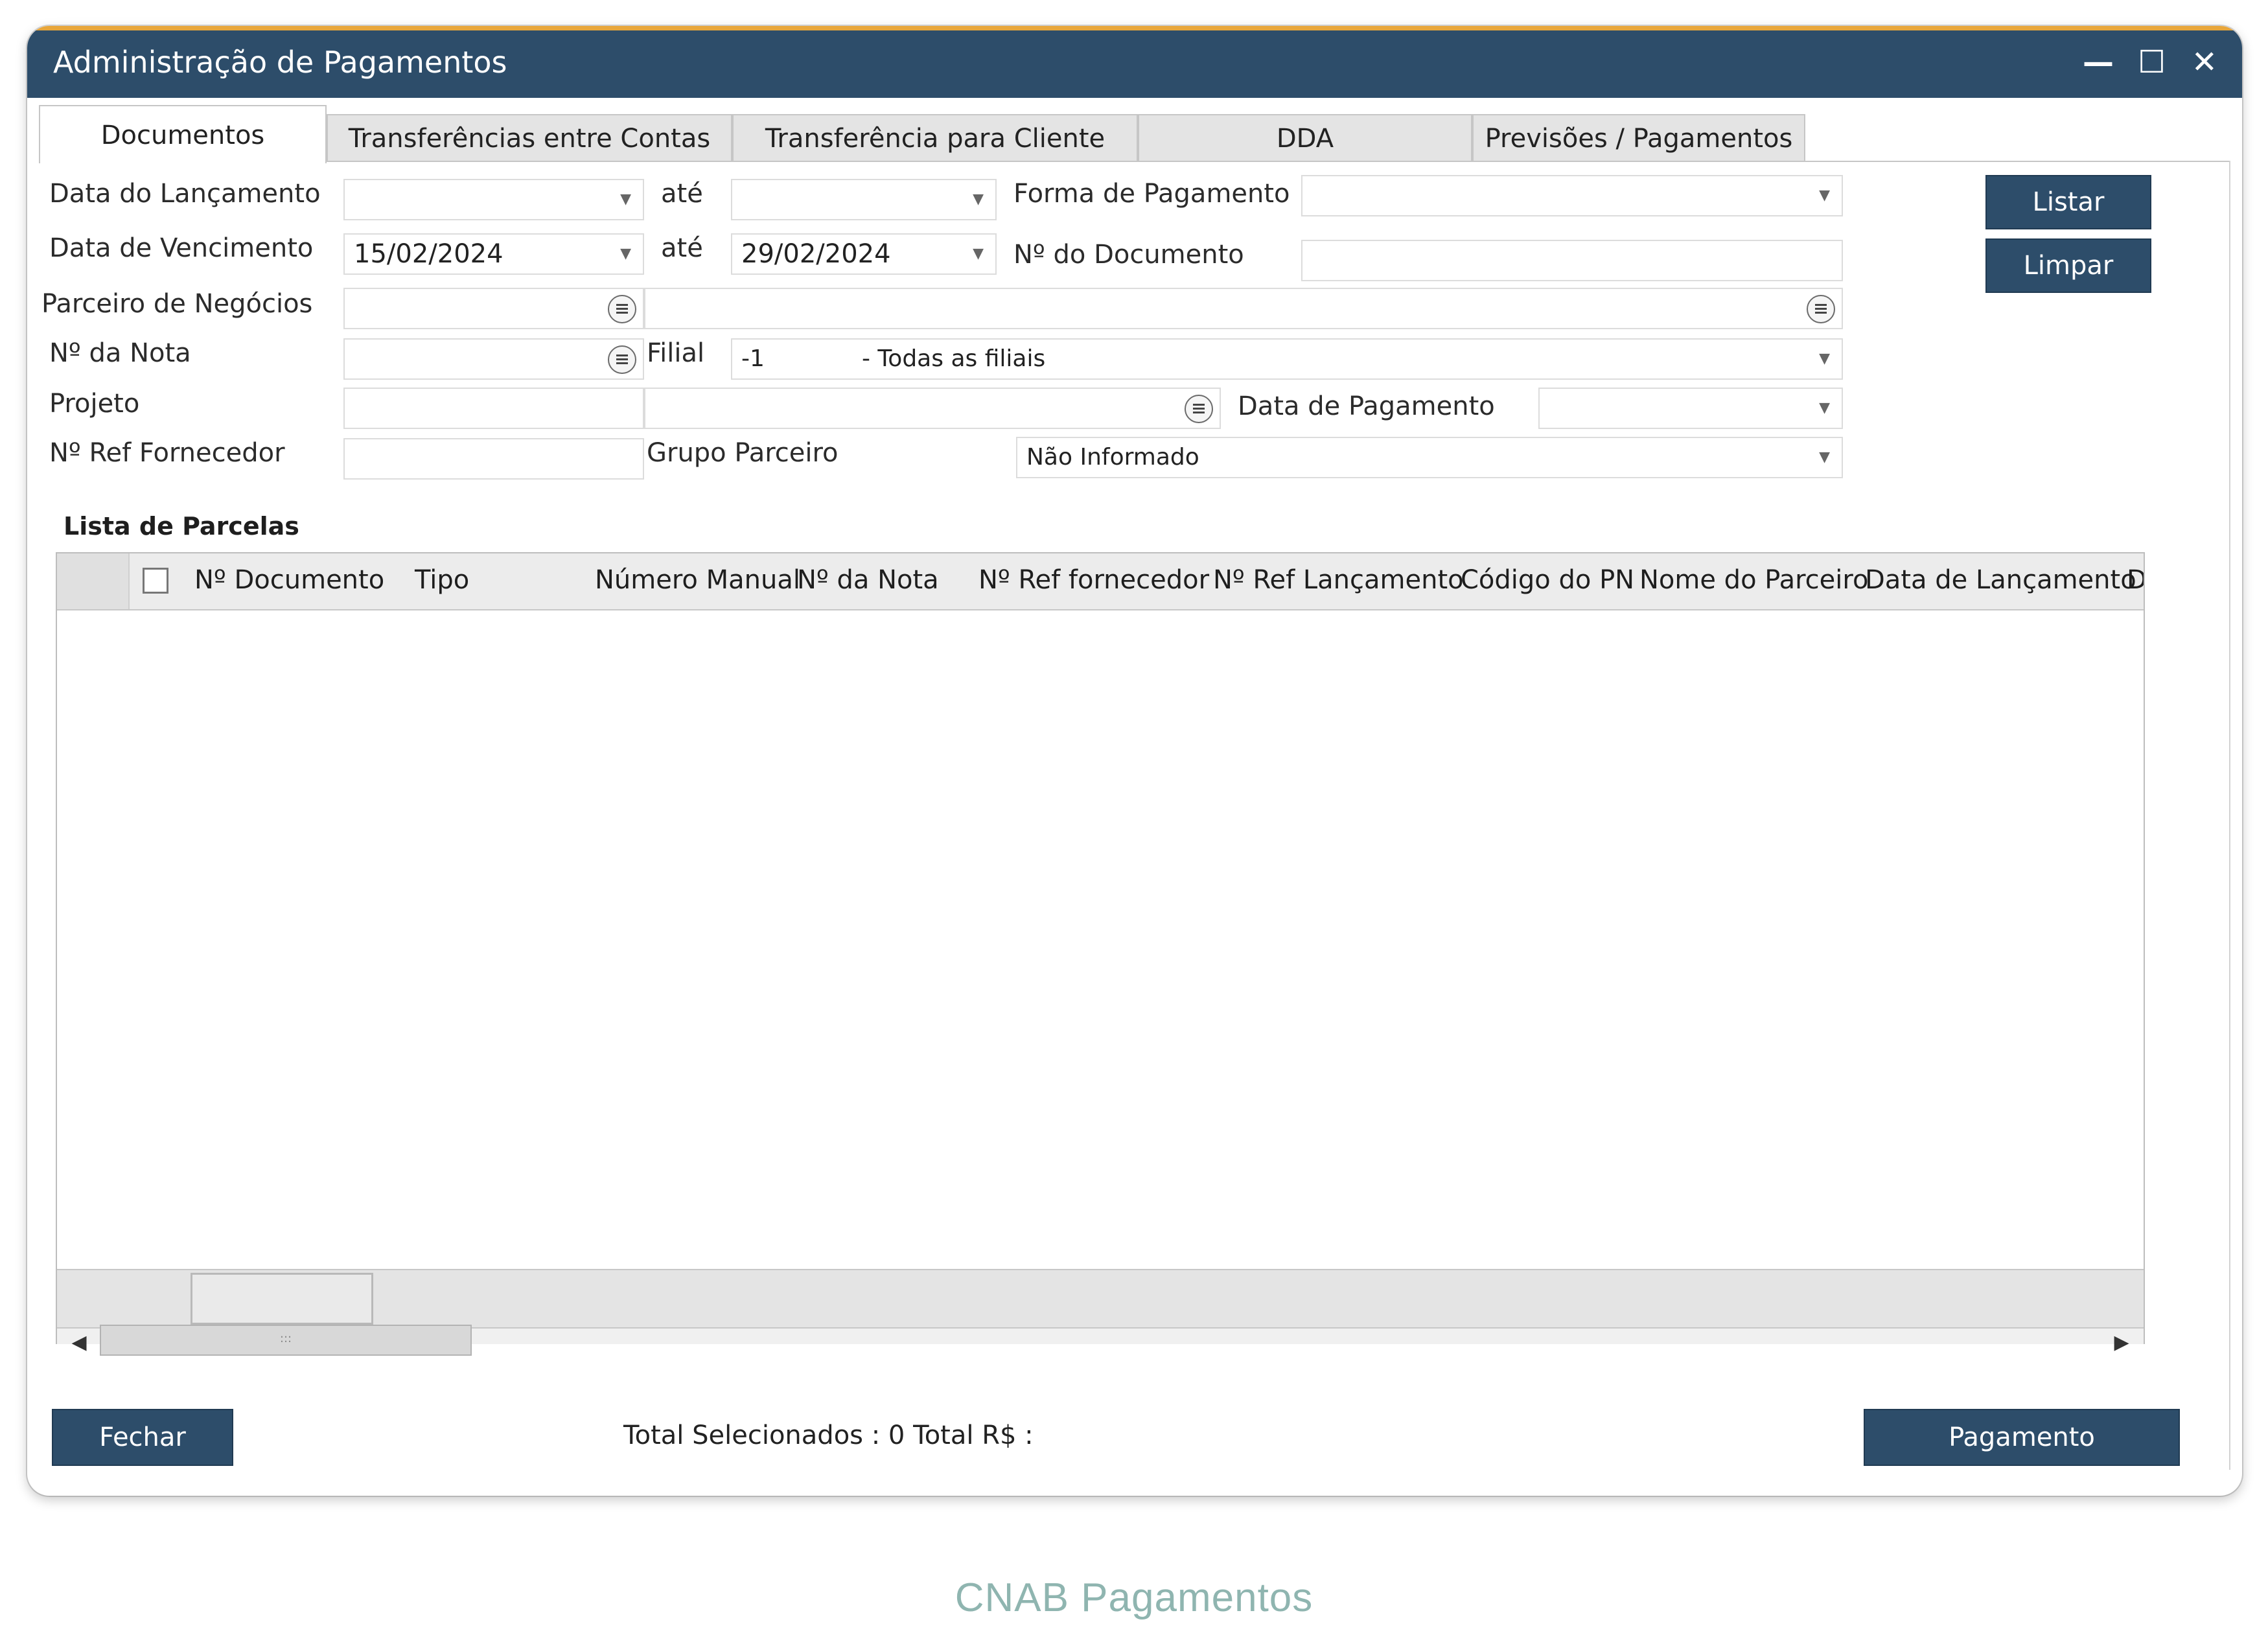 The image size is (2268, 1637). Describe the element at coordinates (2068, 265) in the screenshot. I see `limpar-button: Limpar` at that location.